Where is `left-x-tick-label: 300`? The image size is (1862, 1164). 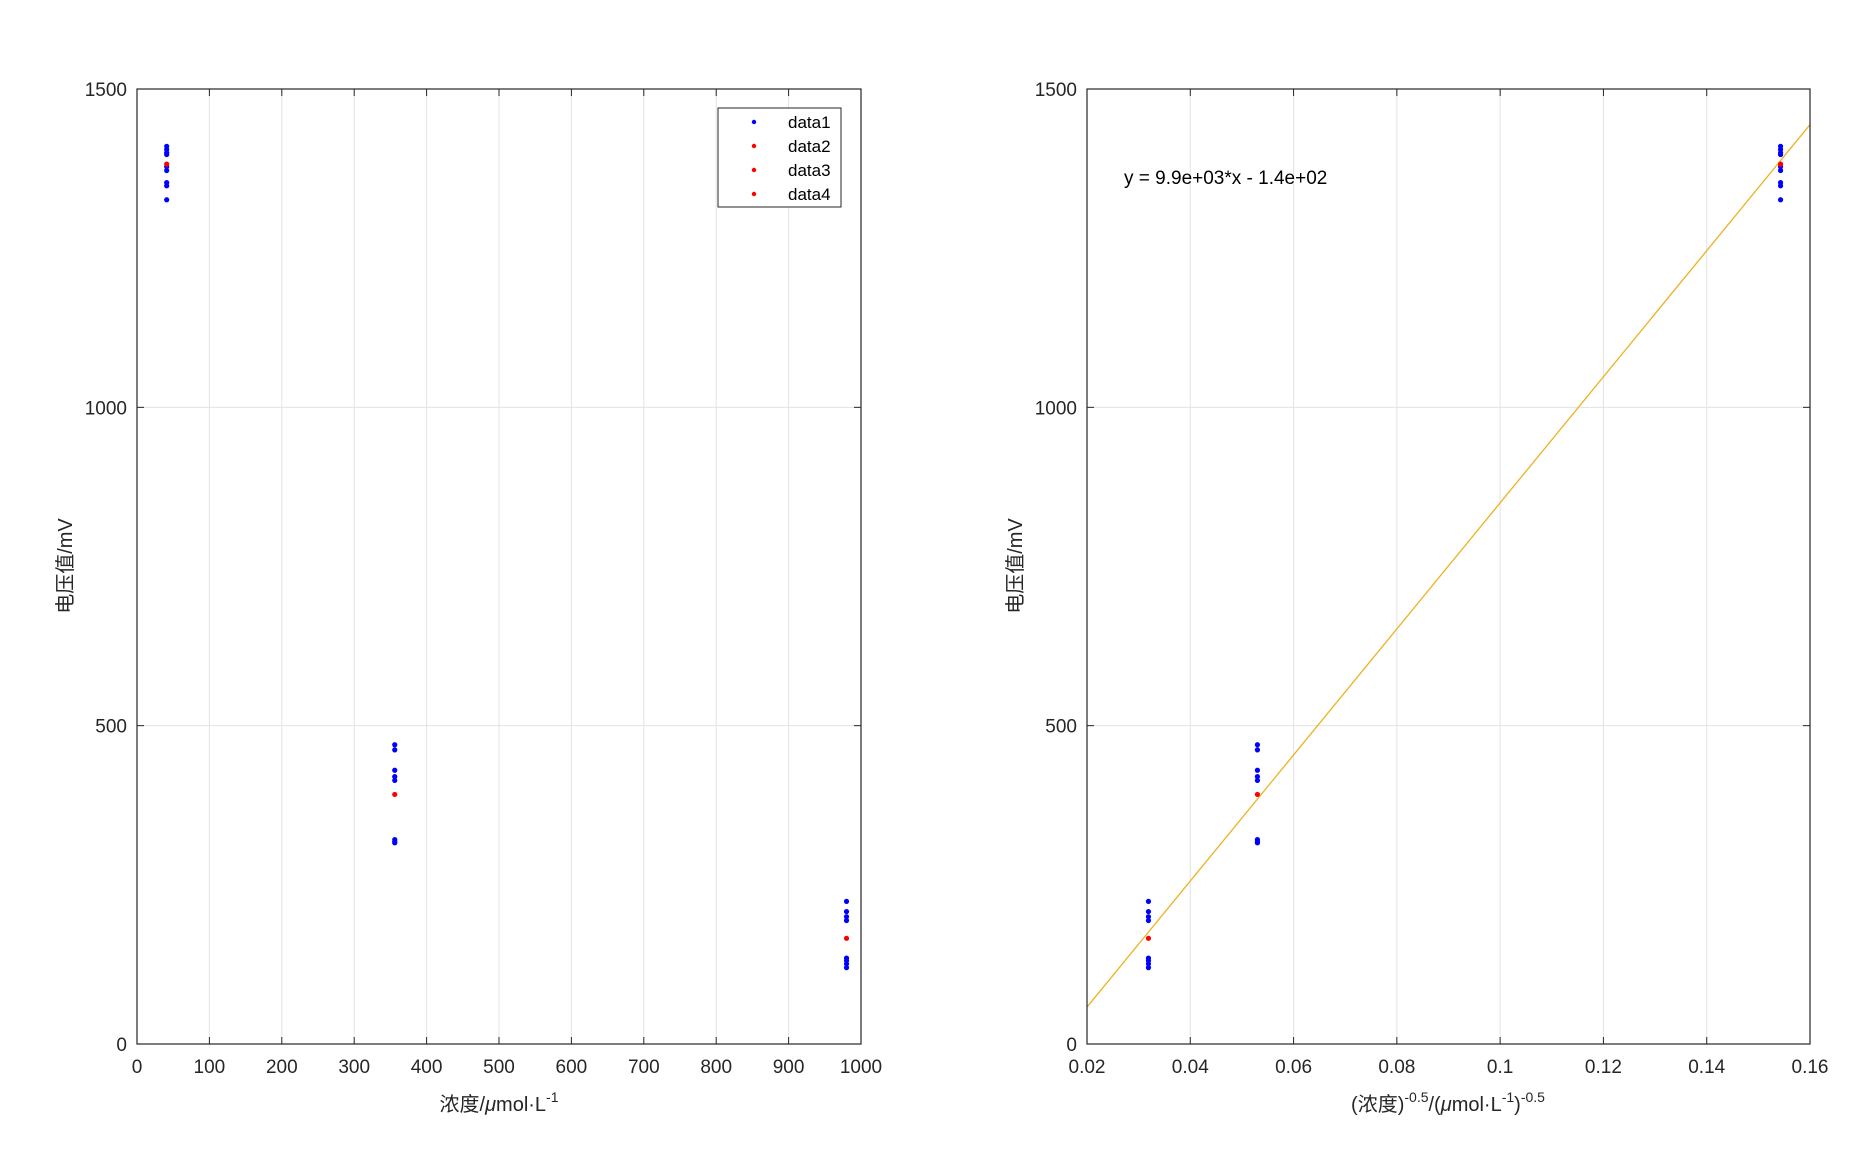 left-x-tick-label: 300 is located at coordinates (354, 1067).